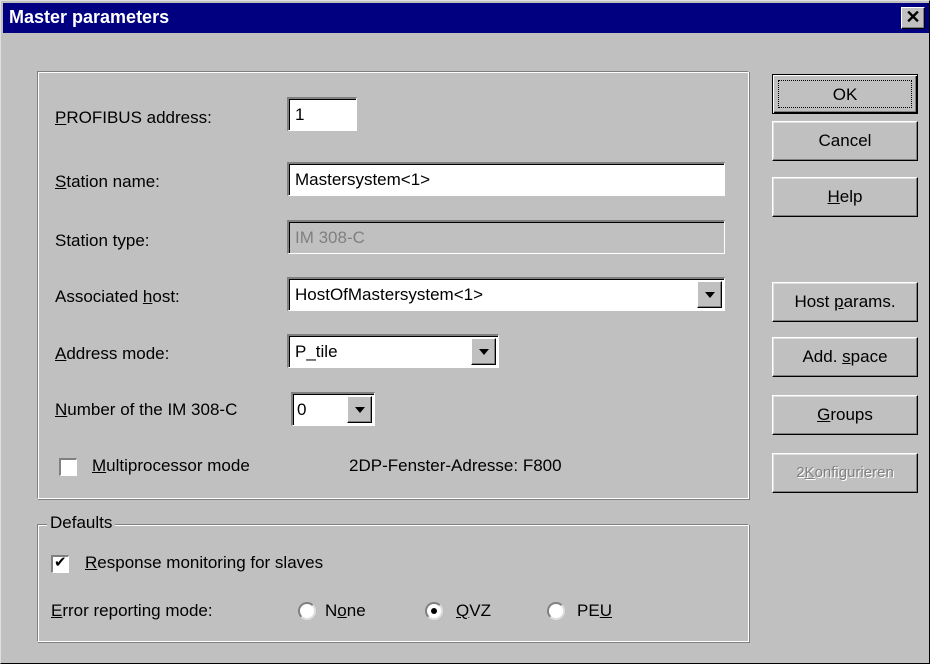 The image size is (930, 664). I want to click on close-button: ✕, so click(913, 18).